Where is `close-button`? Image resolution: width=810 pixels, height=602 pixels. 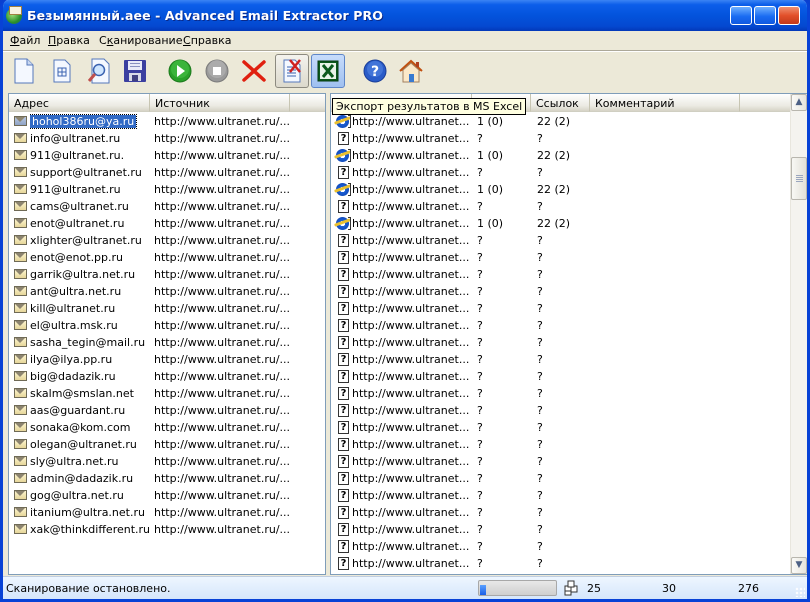
close-button is located at coordinates (789, 15).